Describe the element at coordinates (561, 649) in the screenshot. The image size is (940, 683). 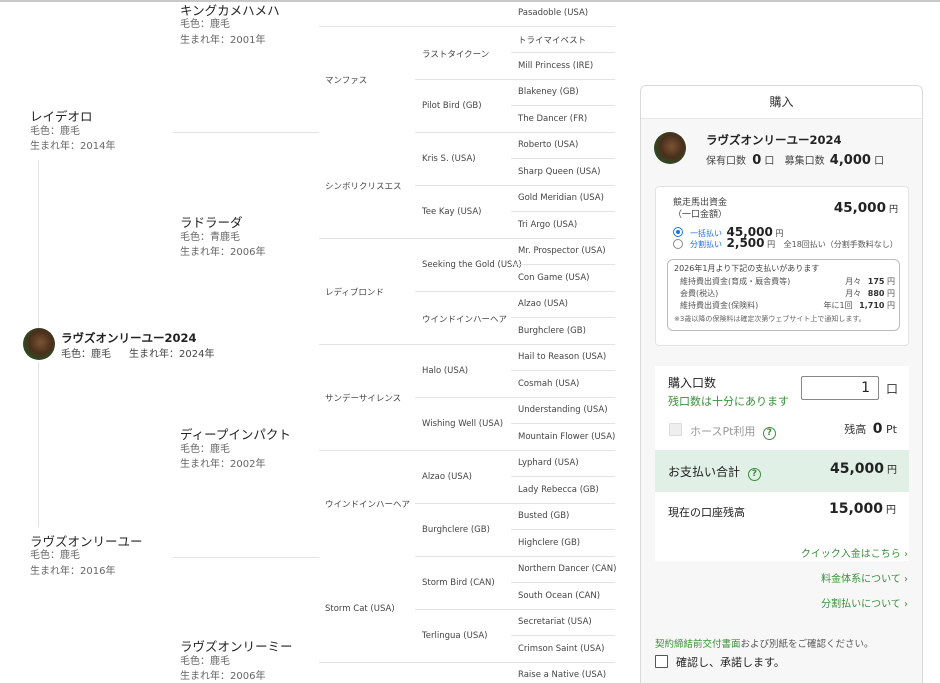
I see `gen5-name: Crimson Saint (USA)` at that location.